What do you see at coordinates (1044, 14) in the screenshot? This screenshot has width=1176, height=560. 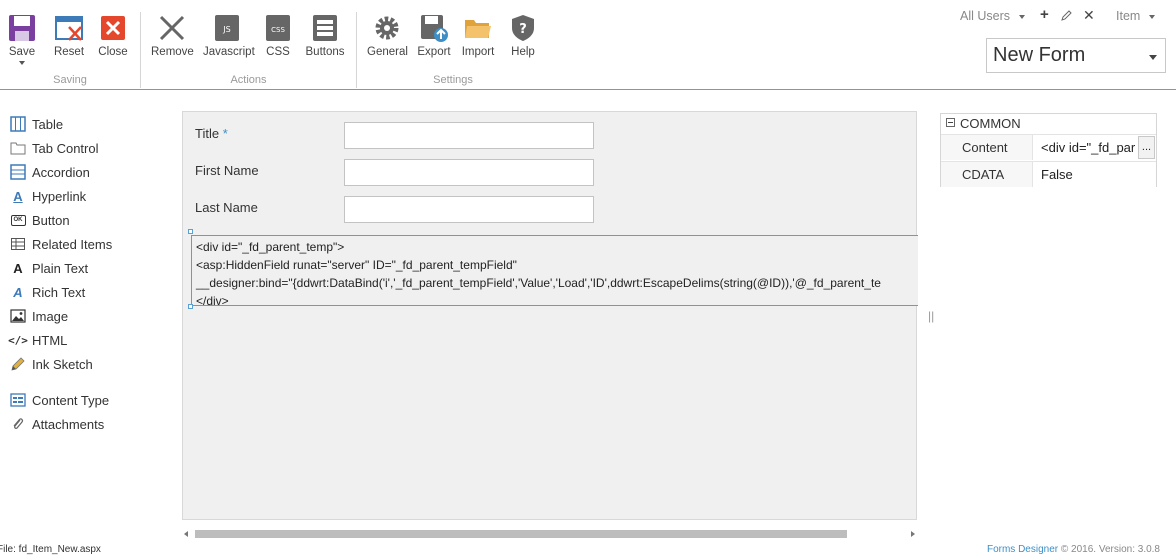 I see `add-icon: +` at bounding box center [1044, 14].